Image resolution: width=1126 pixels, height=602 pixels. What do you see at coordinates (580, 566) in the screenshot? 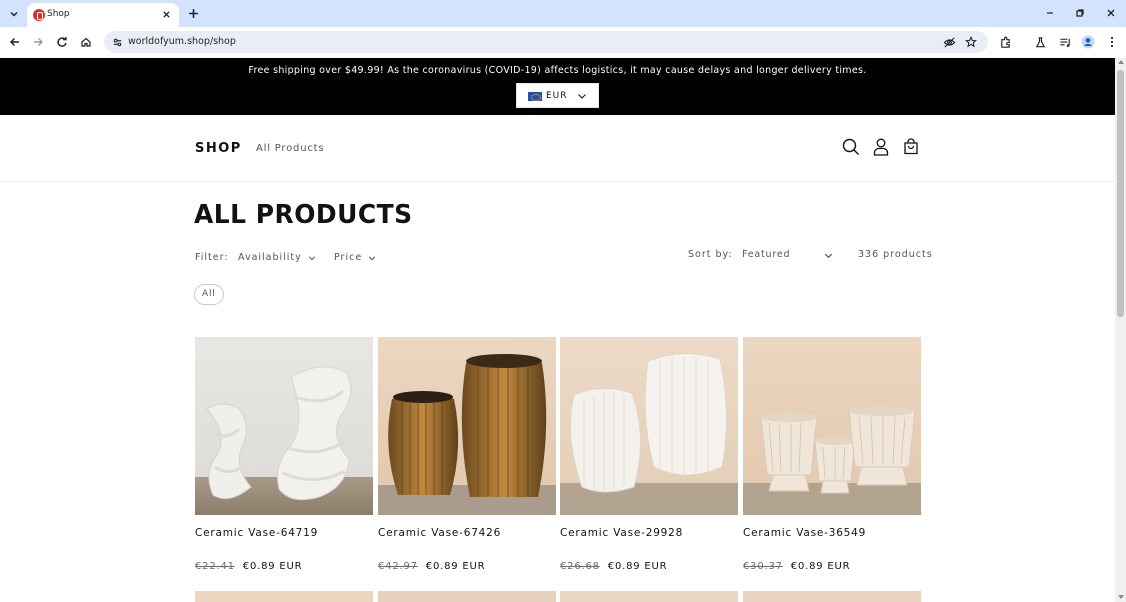
I see `compare-at-price: €26.68` at bounding box center [580, 566].